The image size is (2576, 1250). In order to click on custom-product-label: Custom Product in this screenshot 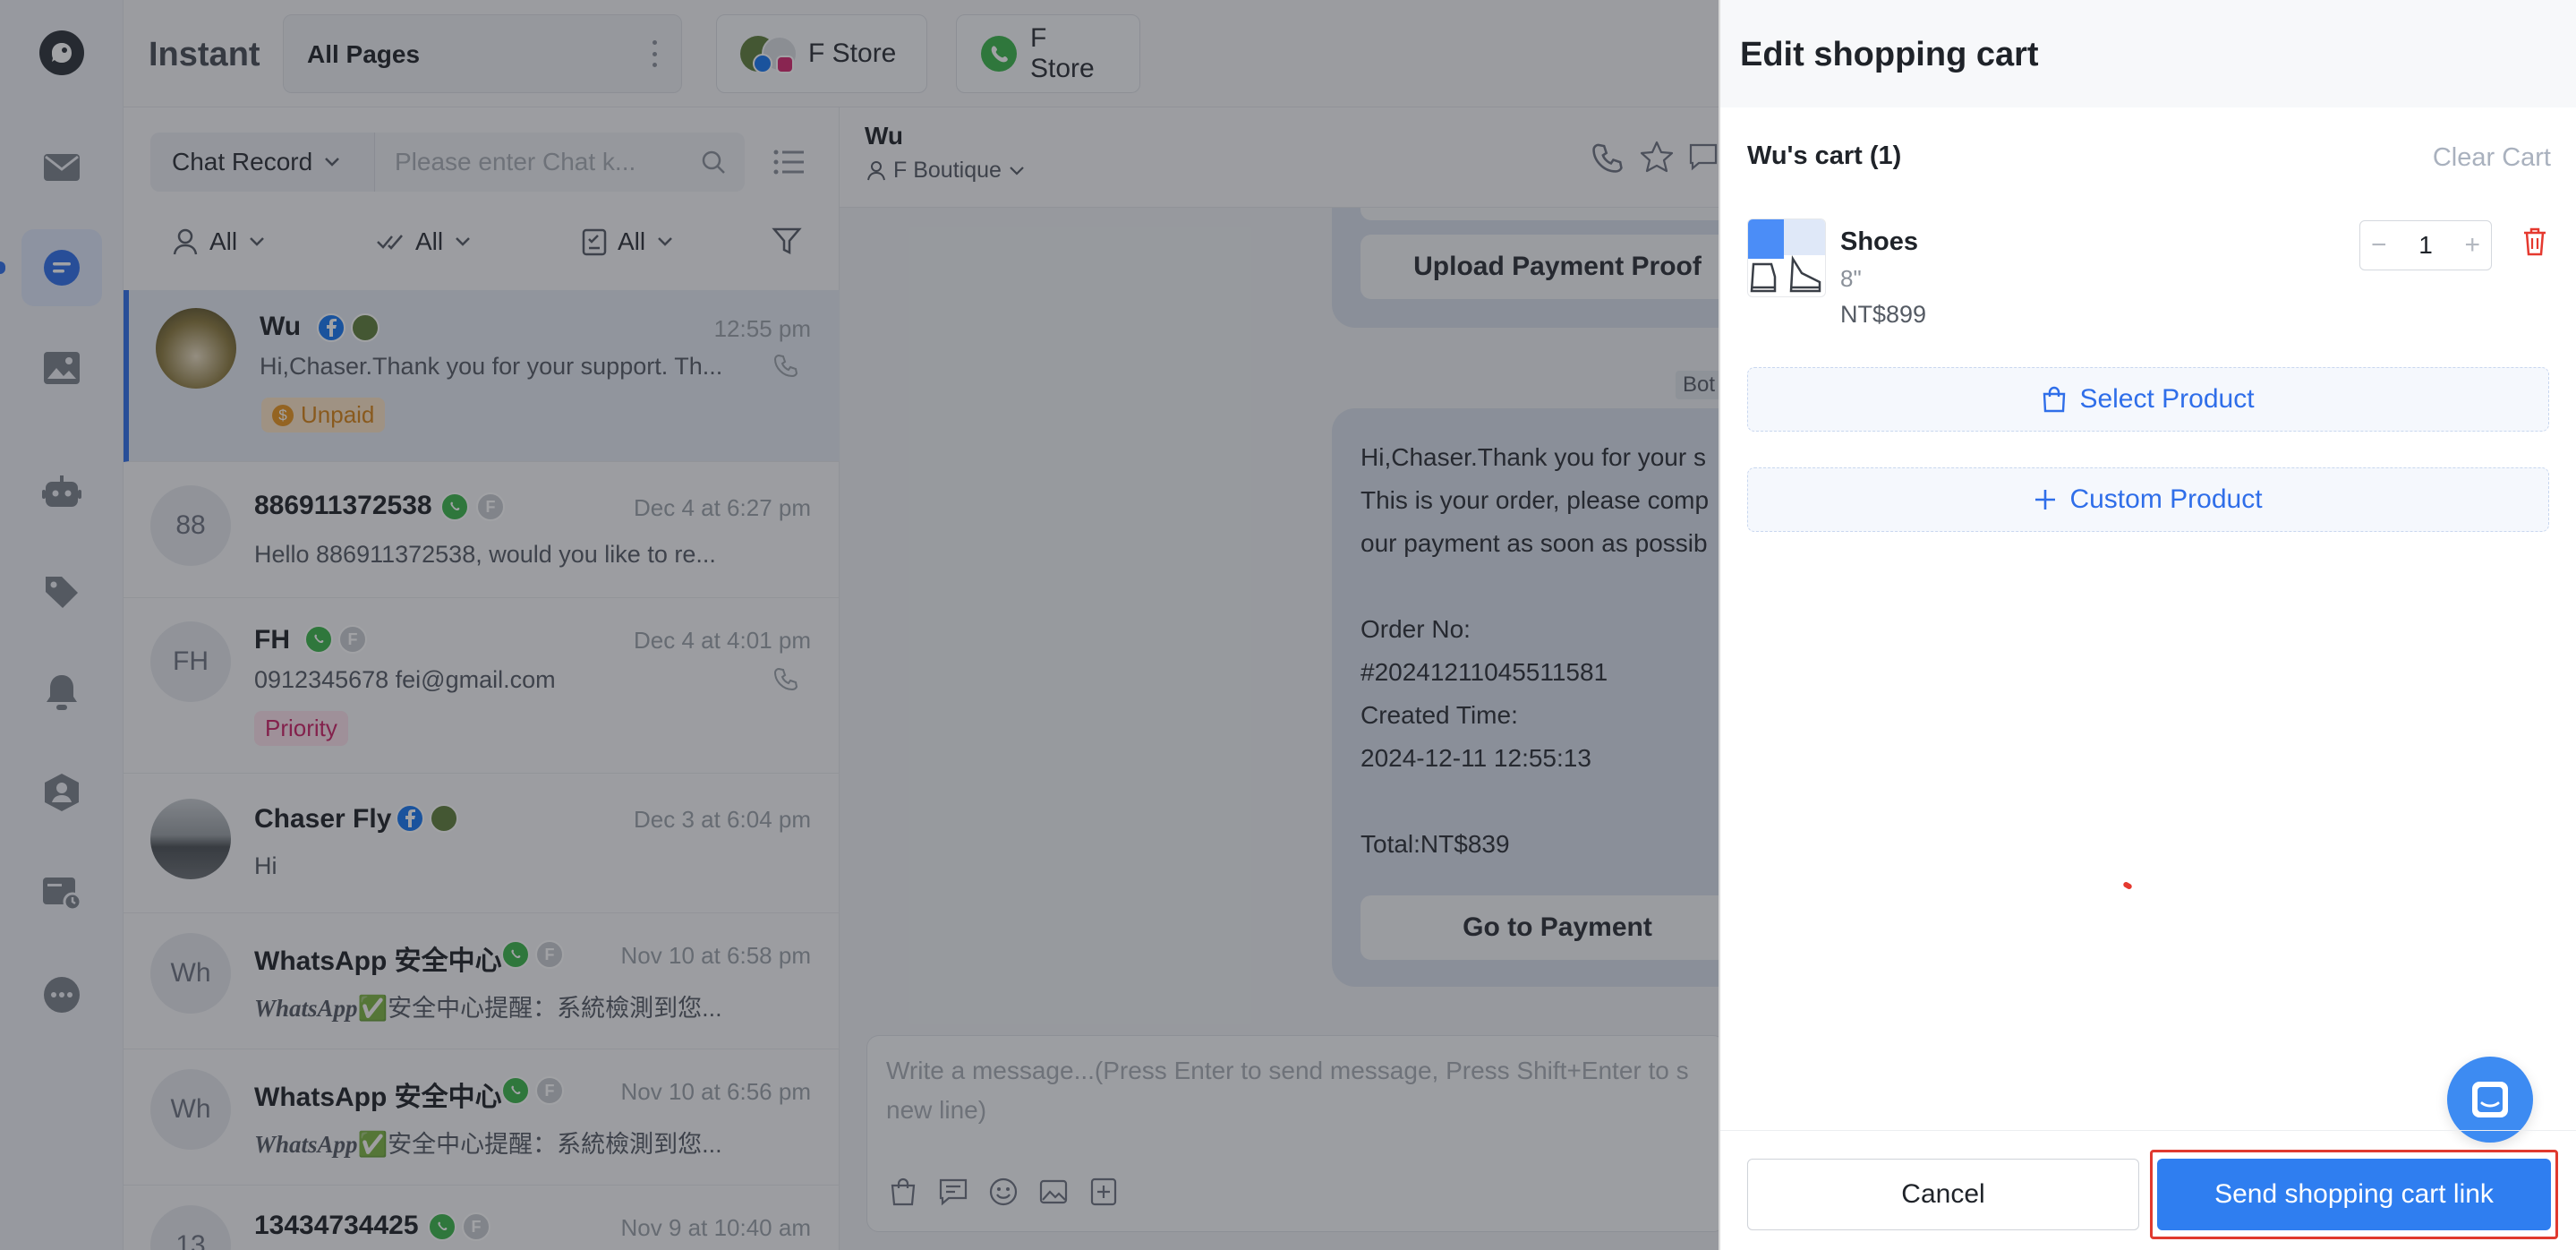, I will do `click(2166, 499)`.